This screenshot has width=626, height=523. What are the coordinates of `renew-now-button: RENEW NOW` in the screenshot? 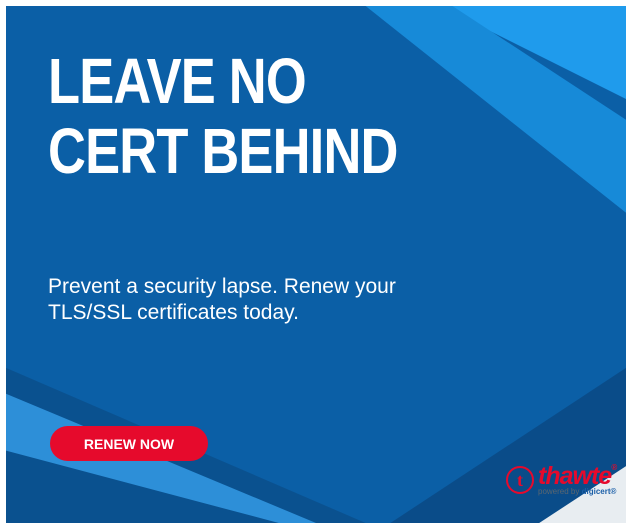 It's located at (129, 443).